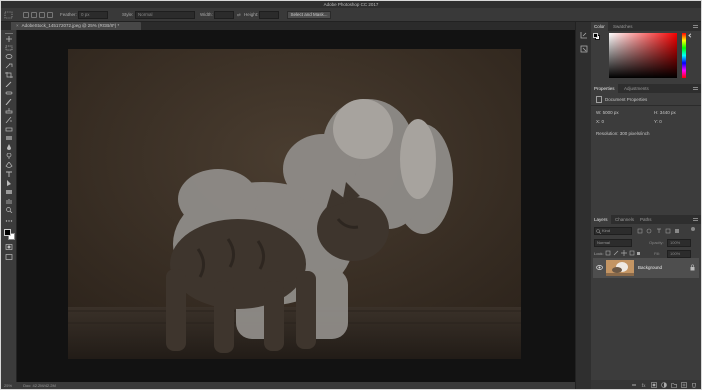  I want to click on tab-channels: Channels, so click(624, 219).